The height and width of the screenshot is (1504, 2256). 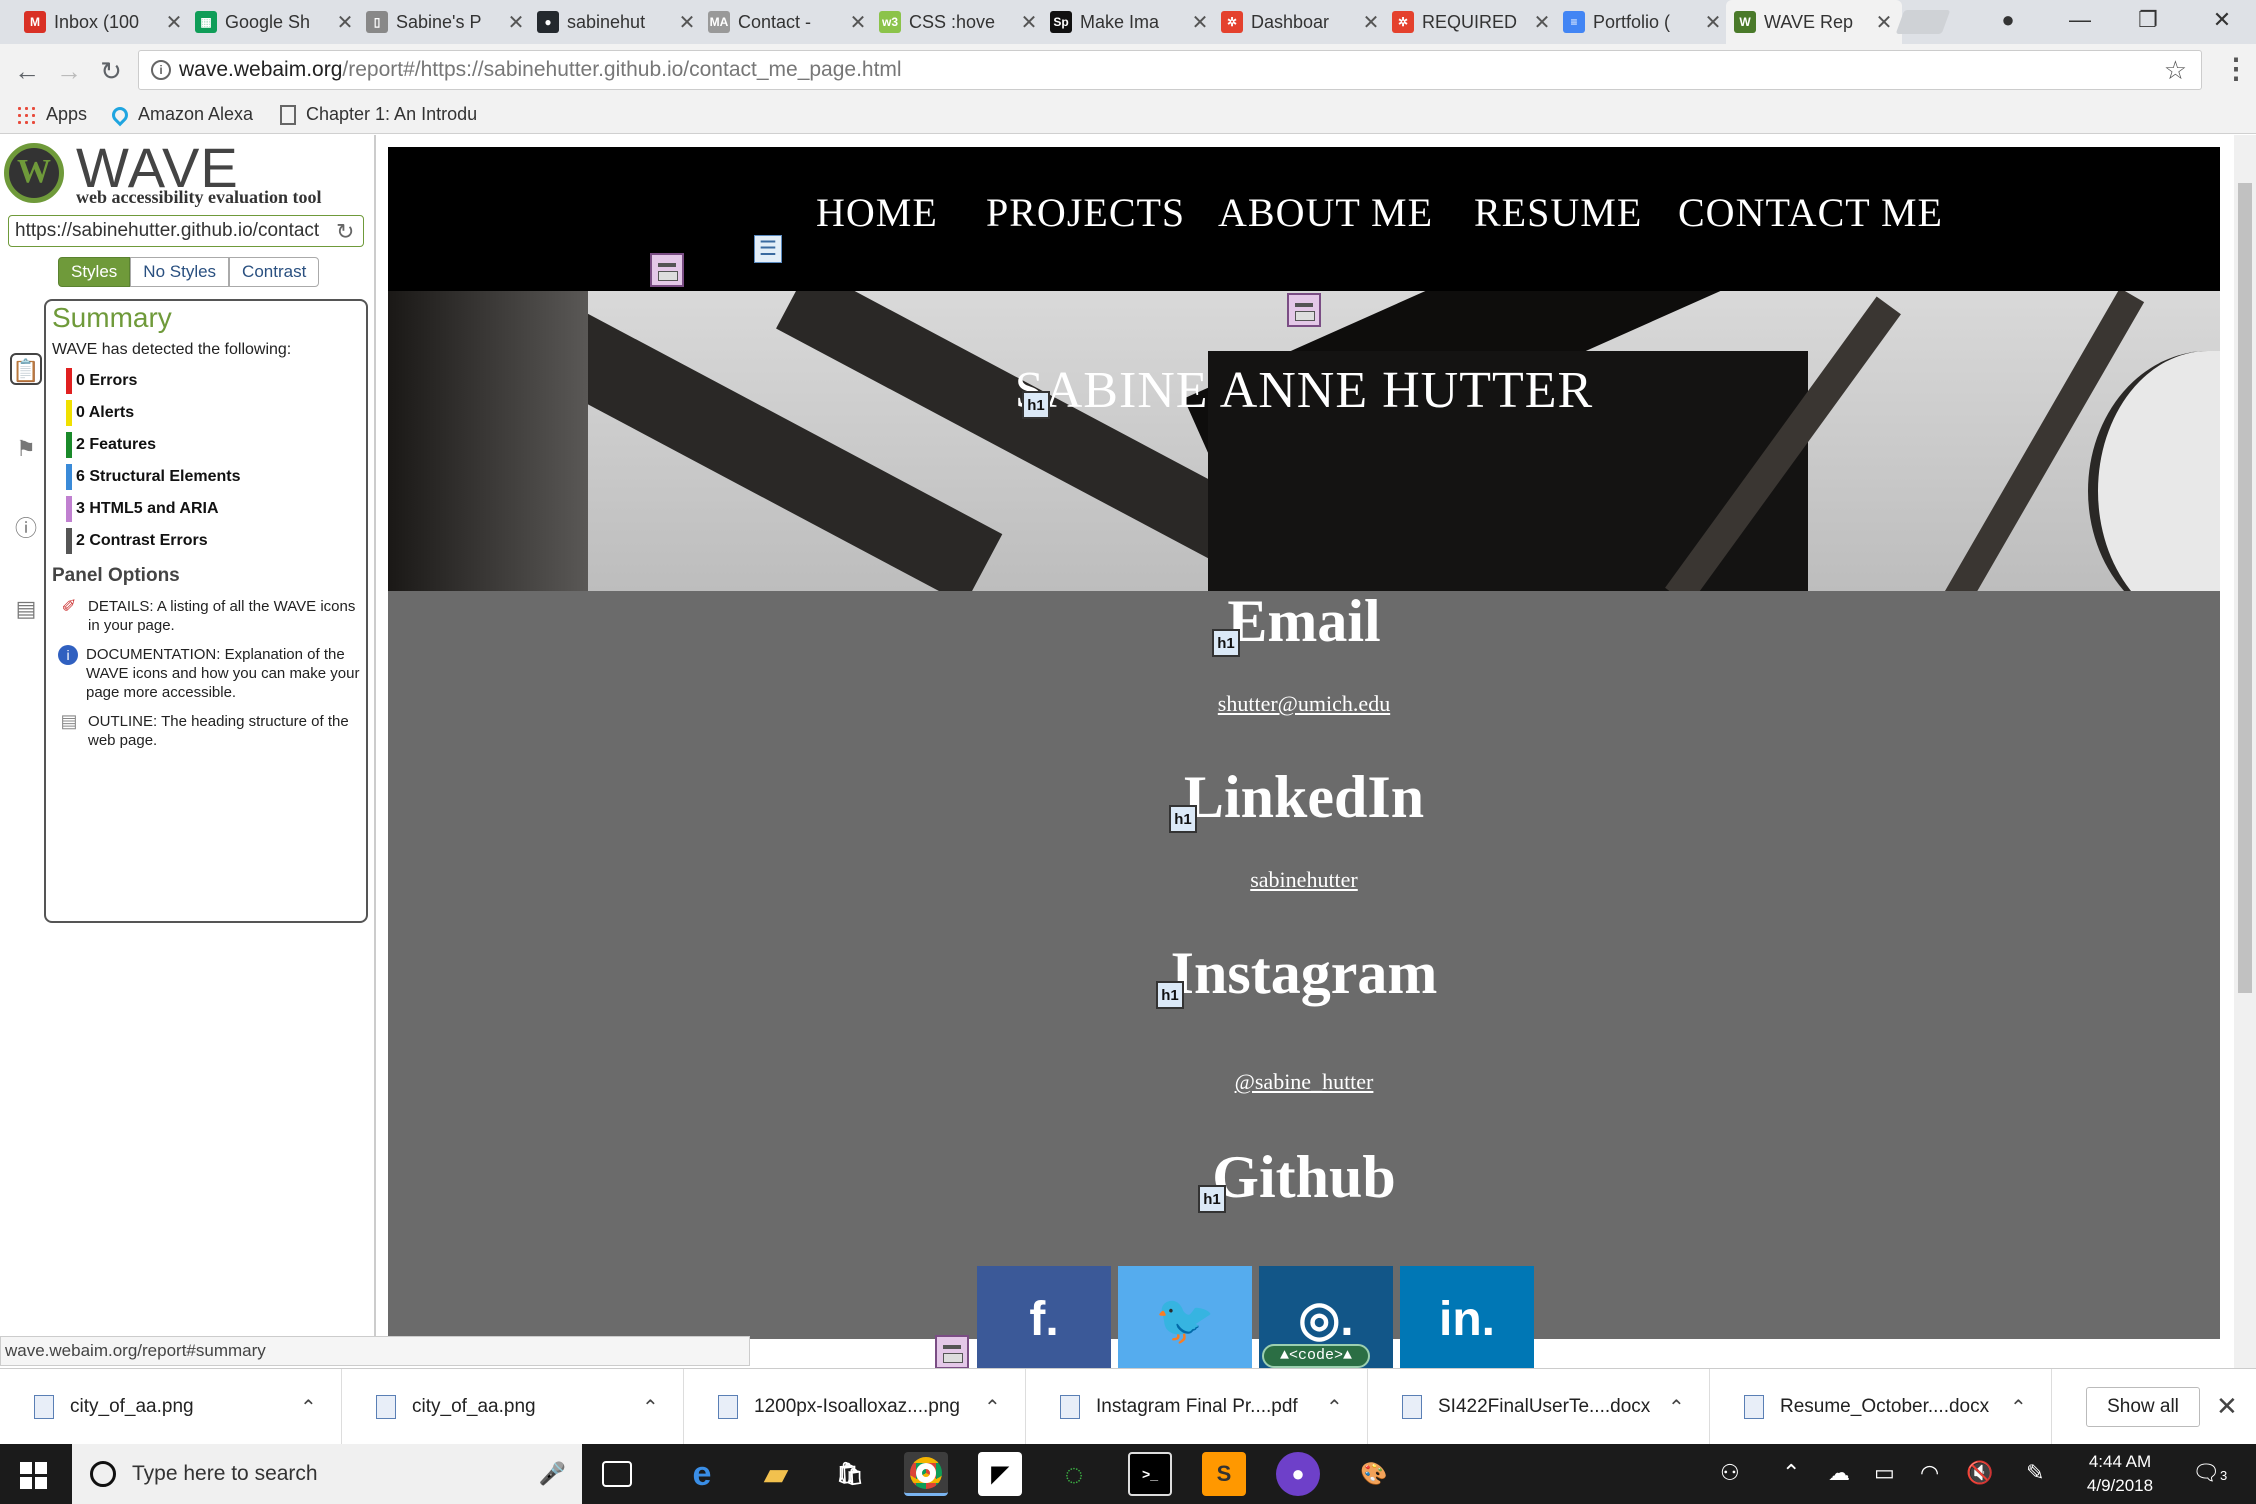 I want to click on summary-item: 3 HTML5 and ARIA, so click(x=213, y=509).